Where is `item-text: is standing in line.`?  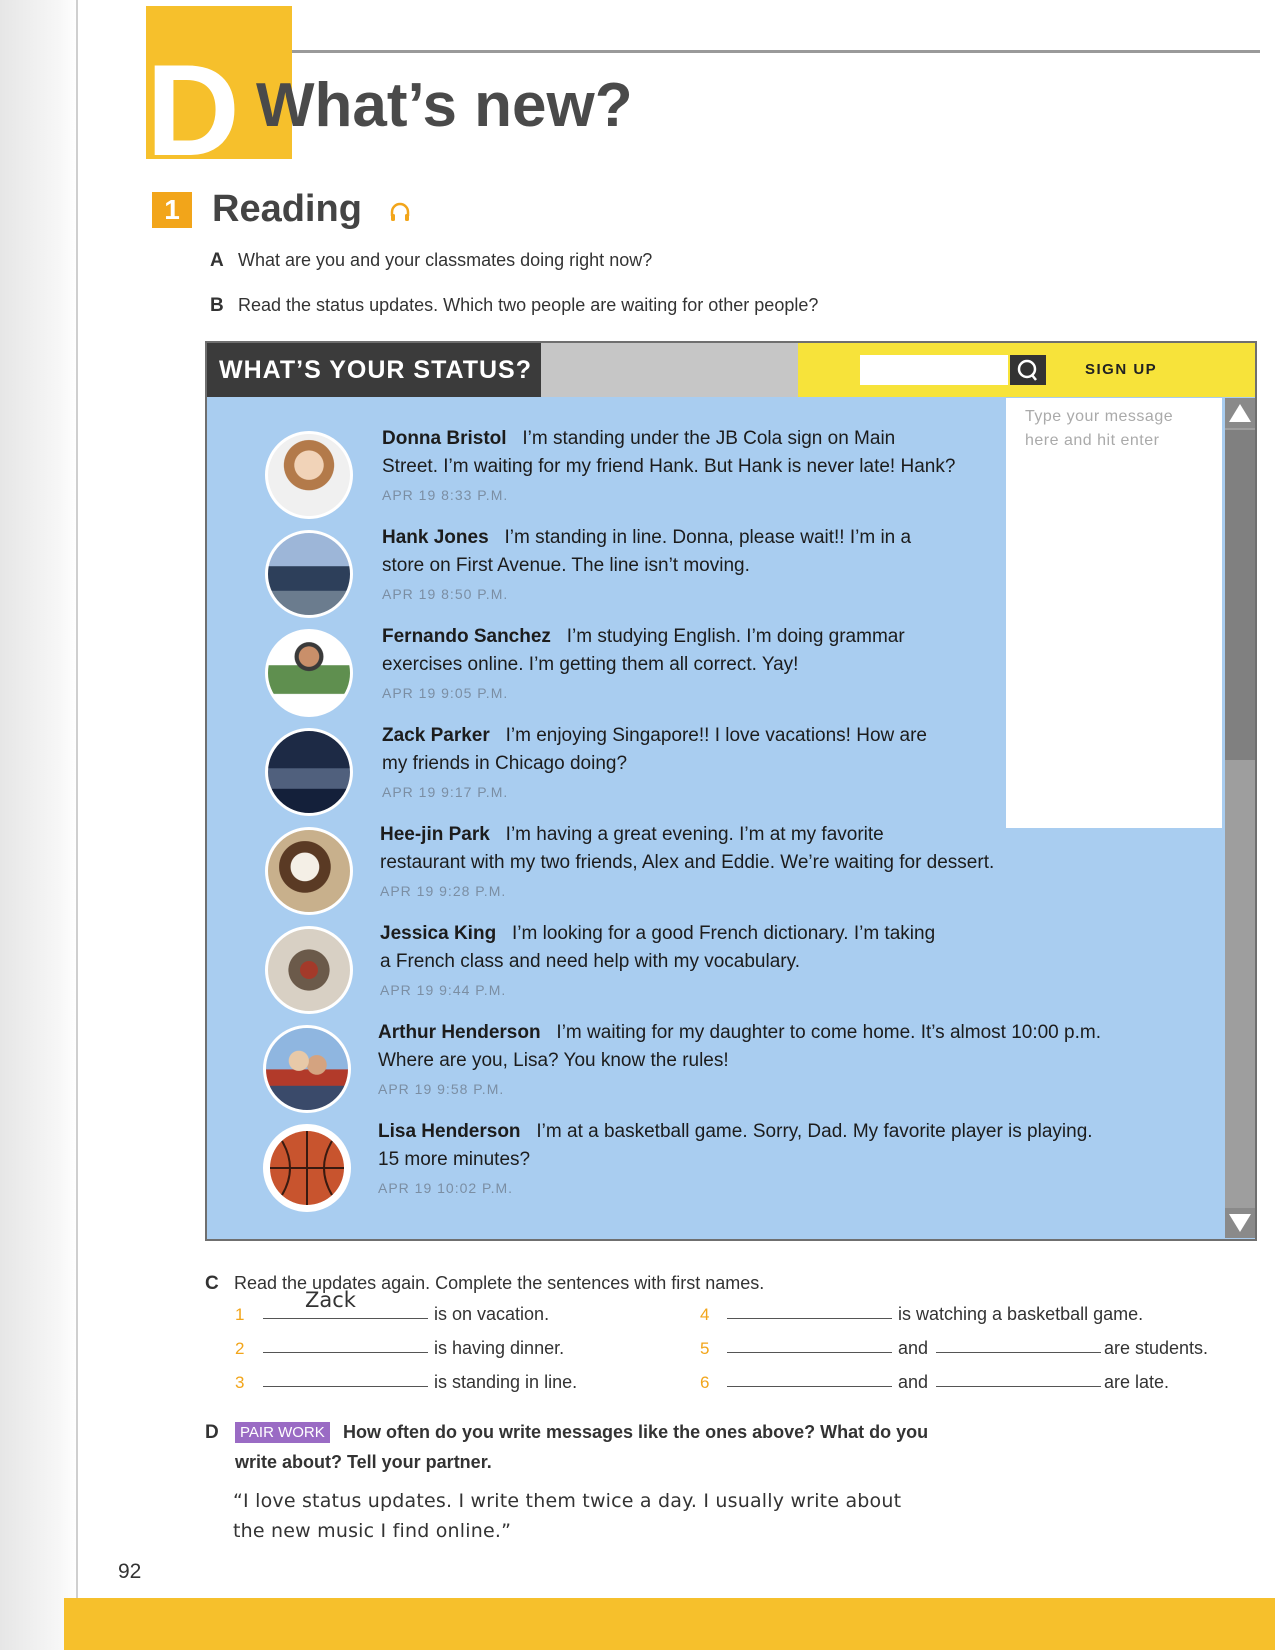 item-text: is standing in line. is located at coordinates (506, 1382).